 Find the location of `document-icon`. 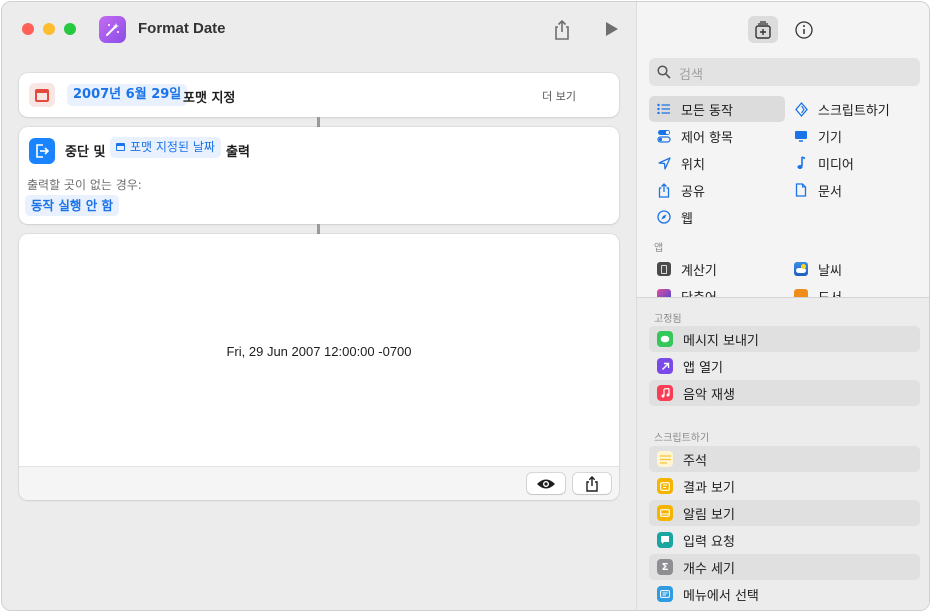

document-icon is located at coordinates (801, 190).